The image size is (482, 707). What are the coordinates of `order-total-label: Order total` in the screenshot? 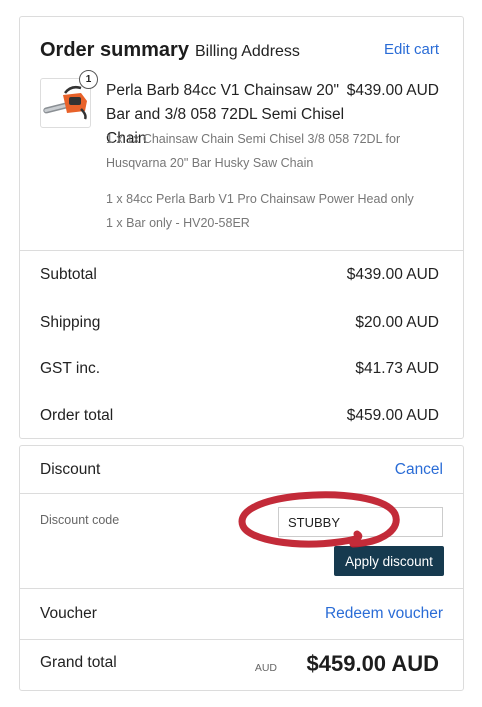 It's located at (77, 415).